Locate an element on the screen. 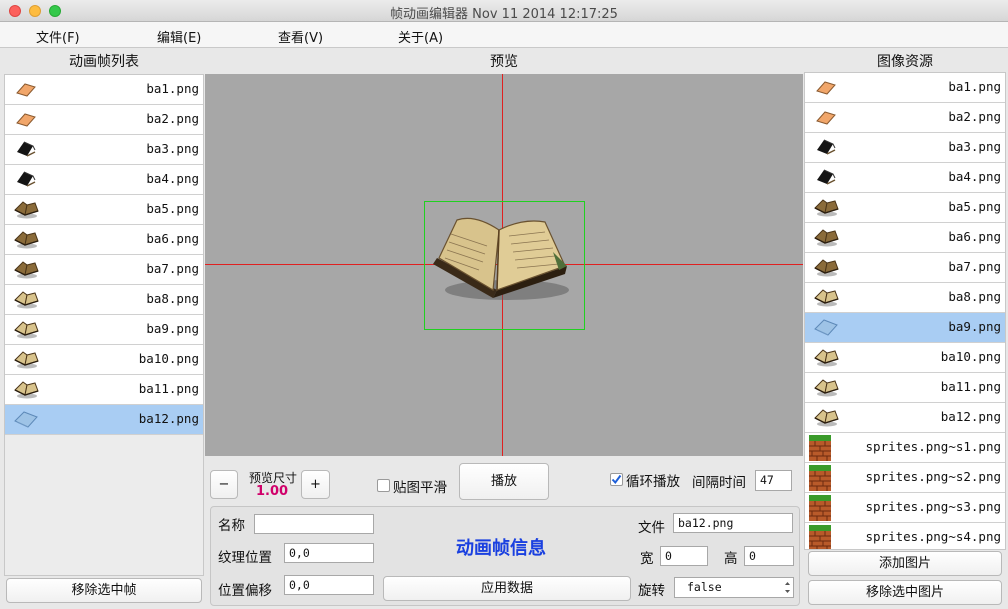 The image size is (1008, 609). file-input: ba12.png is located at coordinates (733, 523).